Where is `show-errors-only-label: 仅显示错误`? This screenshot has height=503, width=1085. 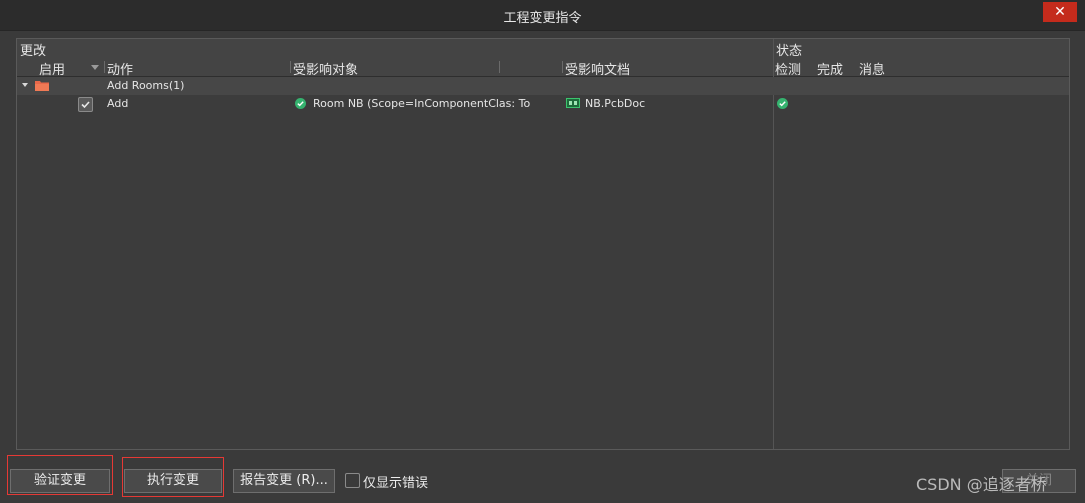
show-errors-only-label: 仅显示错误 is located at coordinates (396, 483).